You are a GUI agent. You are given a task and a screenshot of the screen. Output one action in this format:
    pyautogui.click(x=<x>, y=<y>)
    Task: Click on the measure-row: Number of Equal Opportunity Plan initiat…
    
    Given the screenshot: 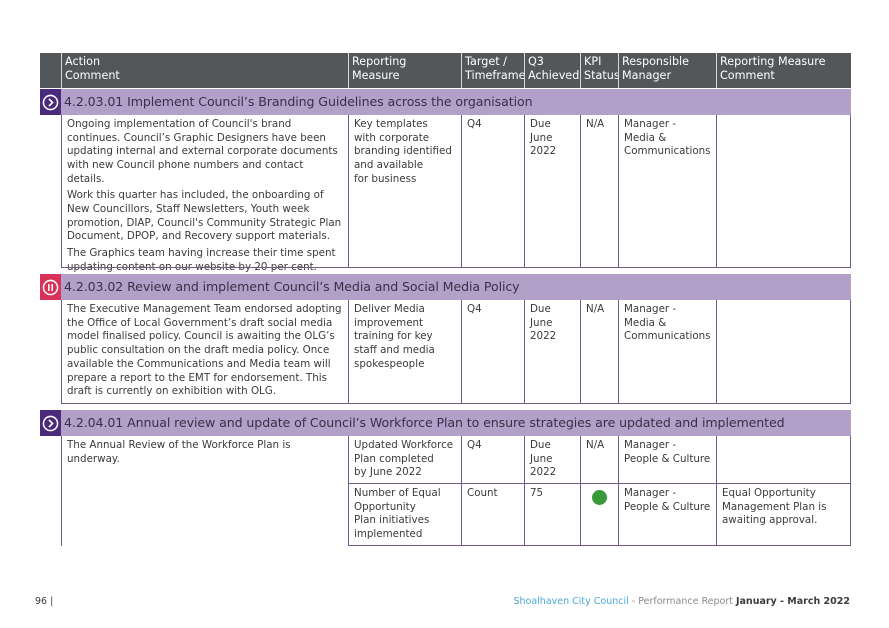 What is the action you would take?
    pyautogui.click(x=599, y=515)
    